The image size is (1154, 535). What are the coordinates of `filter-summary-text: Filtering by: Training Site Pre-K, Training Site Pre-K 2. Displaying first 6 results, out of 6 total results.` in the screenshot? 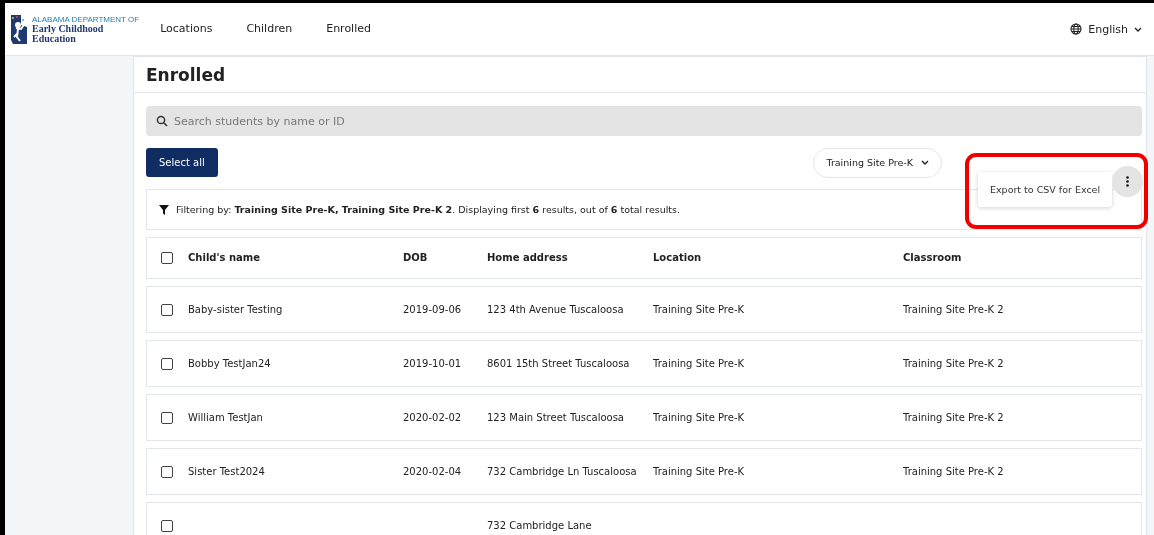 It's located at (428, 209).